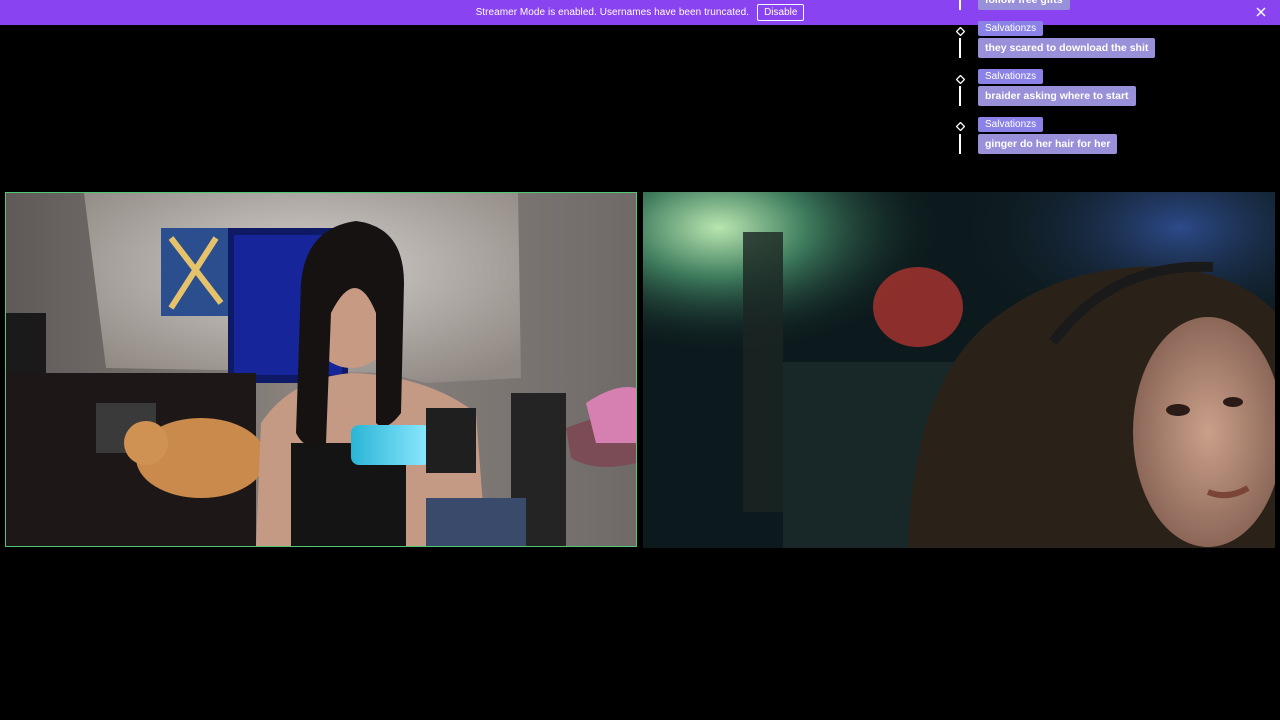  I want to click on chat-message: they scared to download the shit, so click(1067, 48).